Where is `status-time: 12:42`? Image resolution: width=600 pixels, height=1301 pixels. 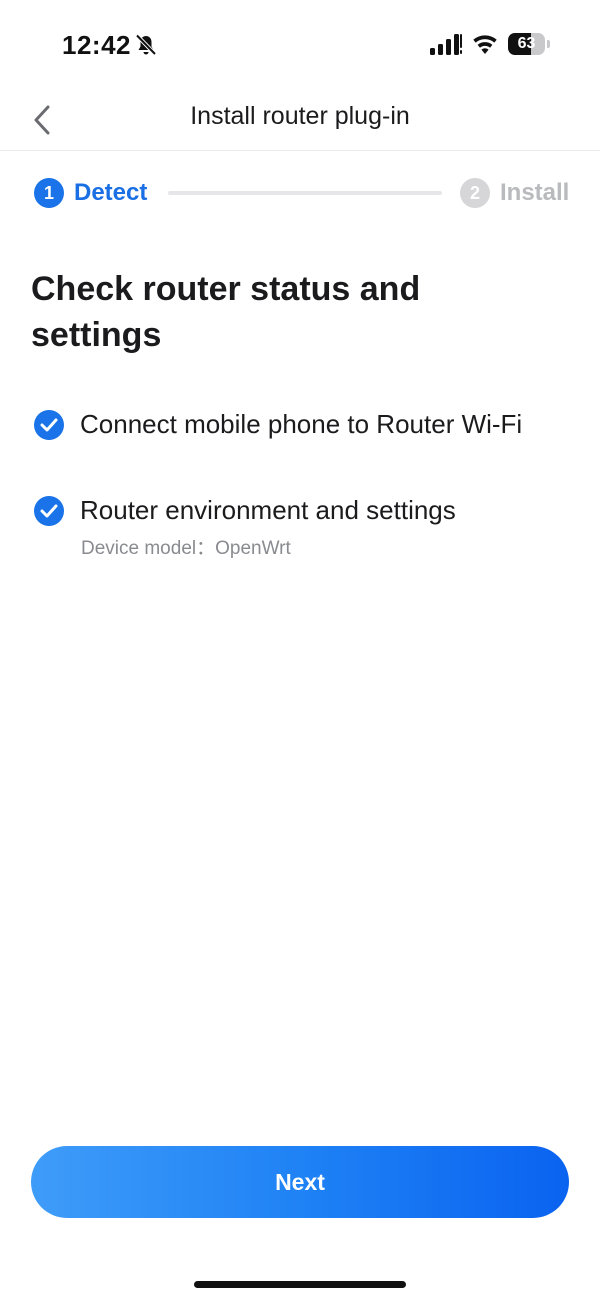 status-time: 12:42 is located at coordinates (96, 45).